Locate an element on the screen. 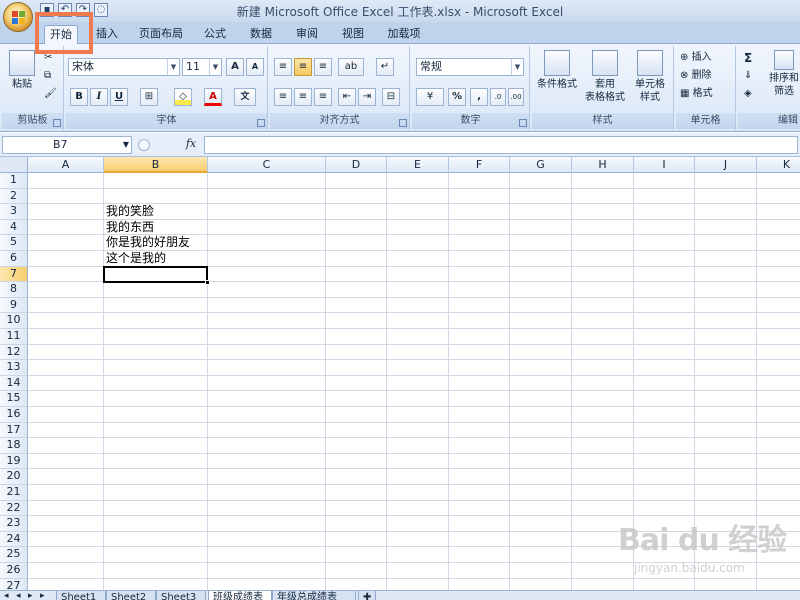 The width and height of the screenshot is (800, 600). decrease-indent-button: ⇤ is located at coordinates (347, 97).